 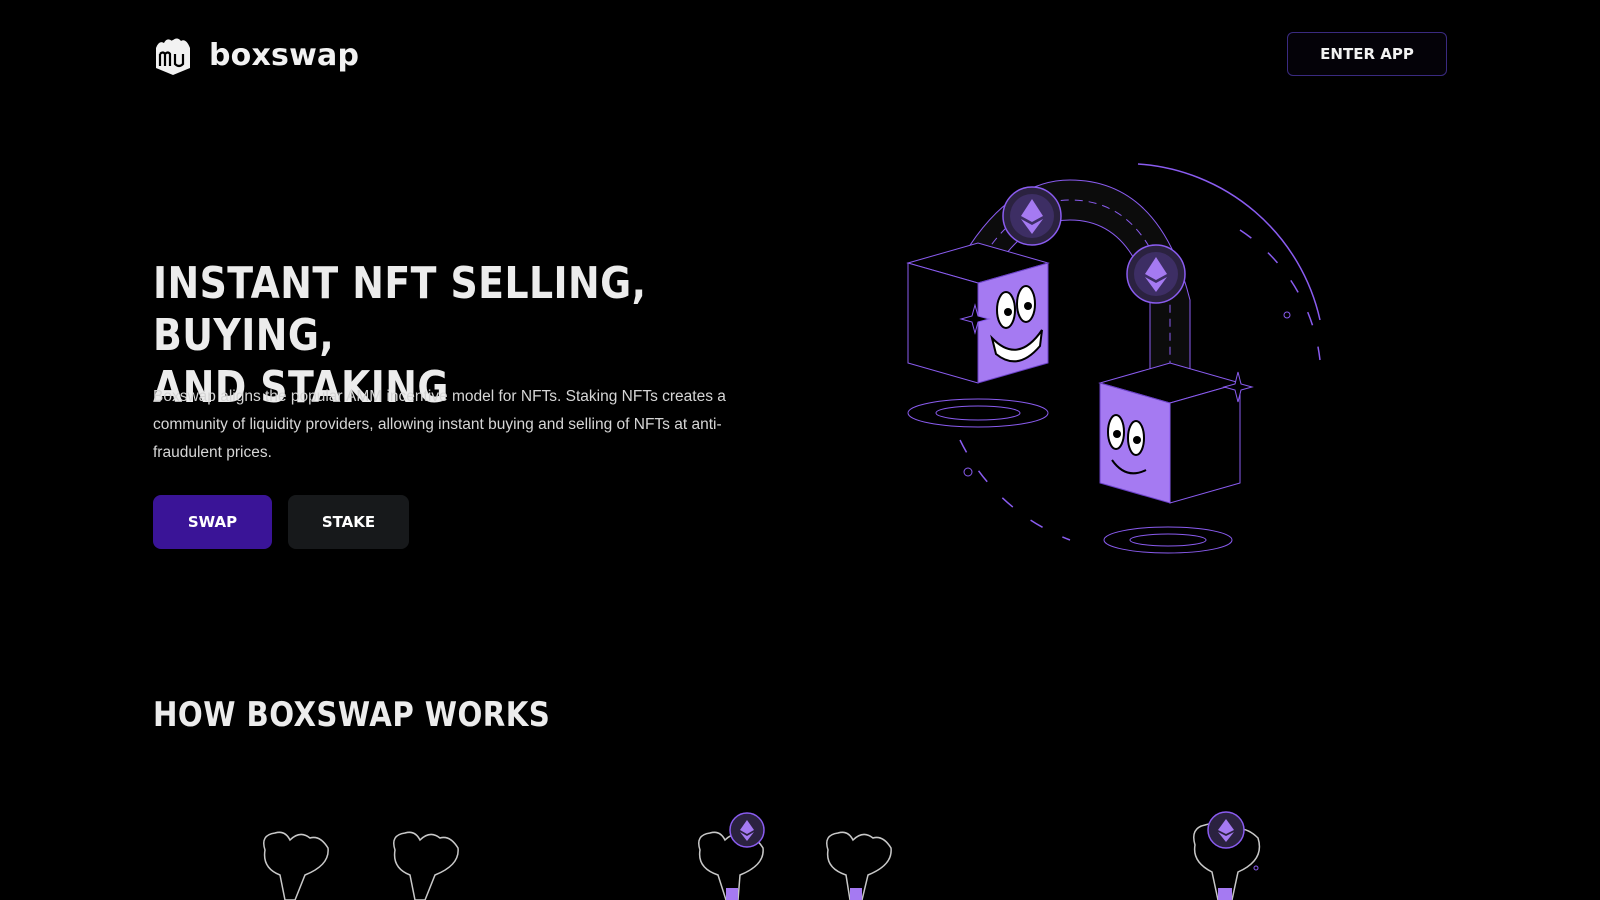 What do you see at coordinates (400, 309) in the screenshot?
I see `hero-title-line1: INSTANT NFT SELLING, BUYING,` at bounding box center [400, 309].